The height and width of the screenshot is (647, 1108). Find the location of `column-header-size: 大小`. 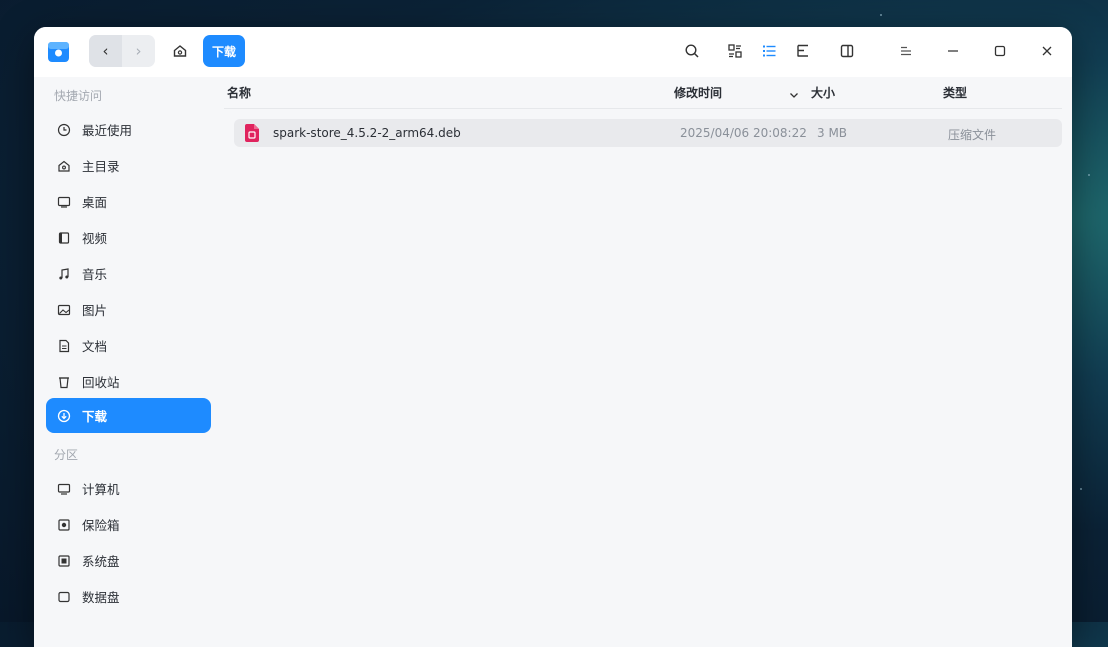

column-header-size: 大小 is located at coordinates (823, 92).